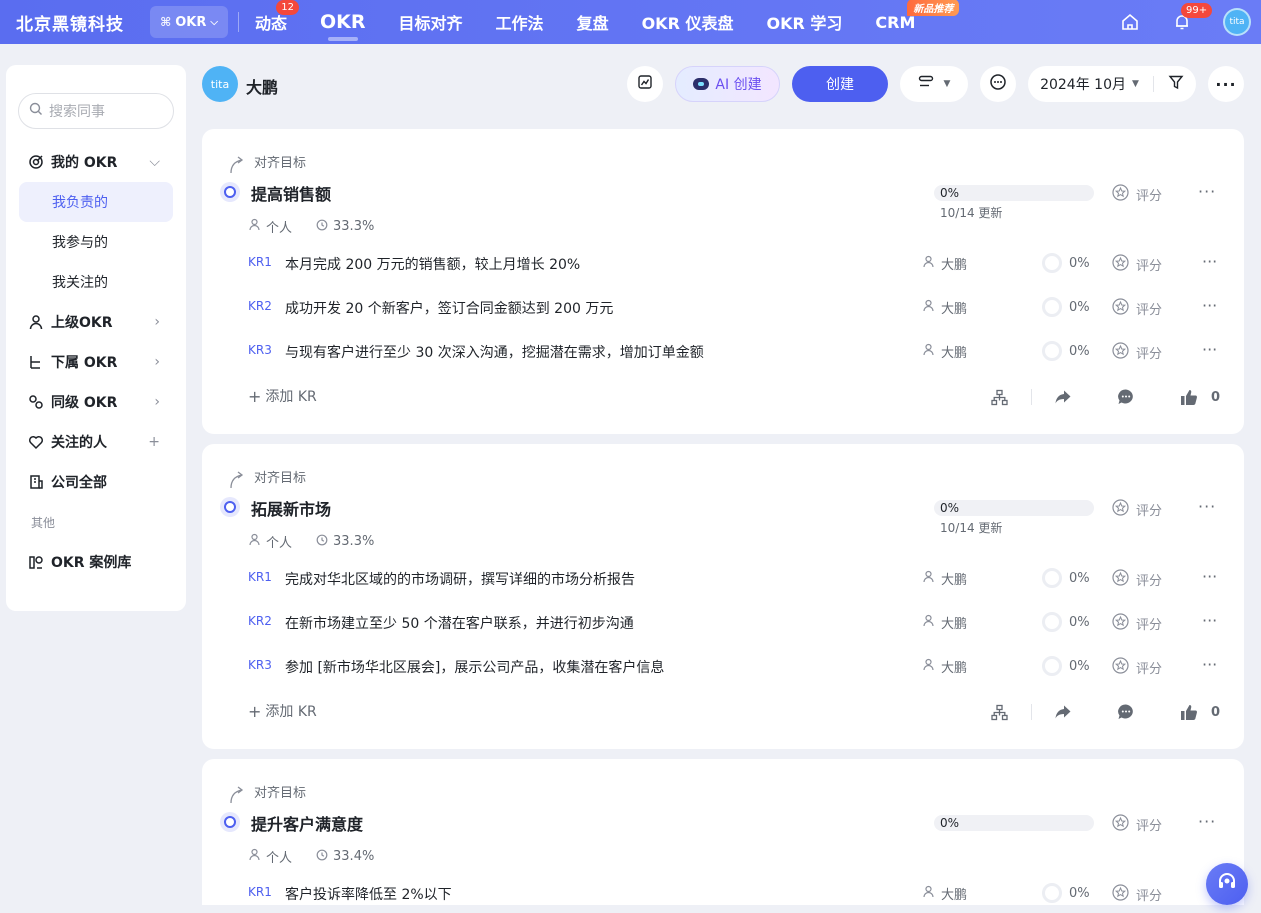  Describe the element at coordinates (917, 16) in the screenshot. I see `nav-item-crm: CRM 新品推荐` at that location.